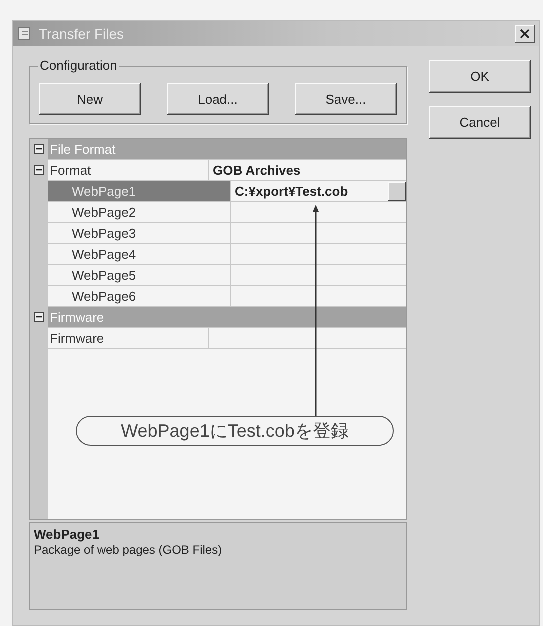 The width and height of the screenshot is (543, 626). Describe the element at coordinates (90, 99) in the screenshot. I see `new-button: New` at that location.